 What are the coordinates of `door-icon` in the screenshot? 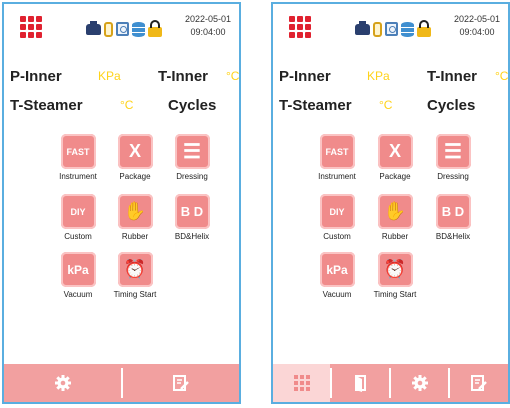 It's located at (360, 383).